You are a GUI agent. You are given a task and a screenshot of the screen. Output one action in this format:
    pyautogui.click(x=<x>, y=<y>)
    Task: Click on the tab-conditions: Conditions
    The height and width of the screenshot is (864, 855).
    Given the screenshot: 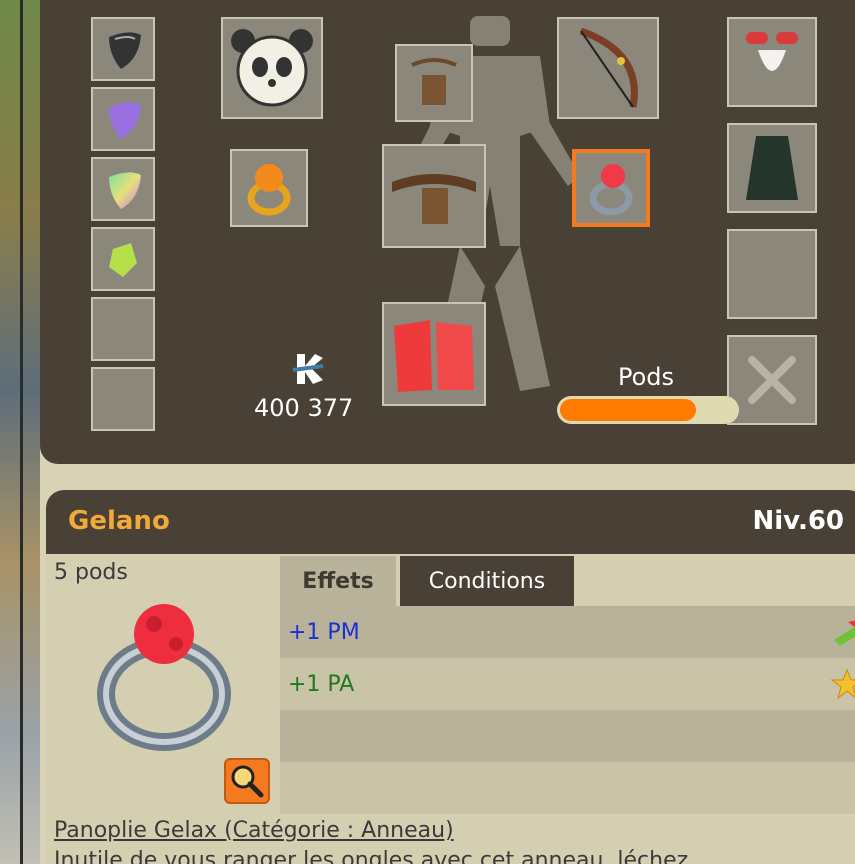 What is the action you would take?
    pyautogui.click(x=487, y=581)
    